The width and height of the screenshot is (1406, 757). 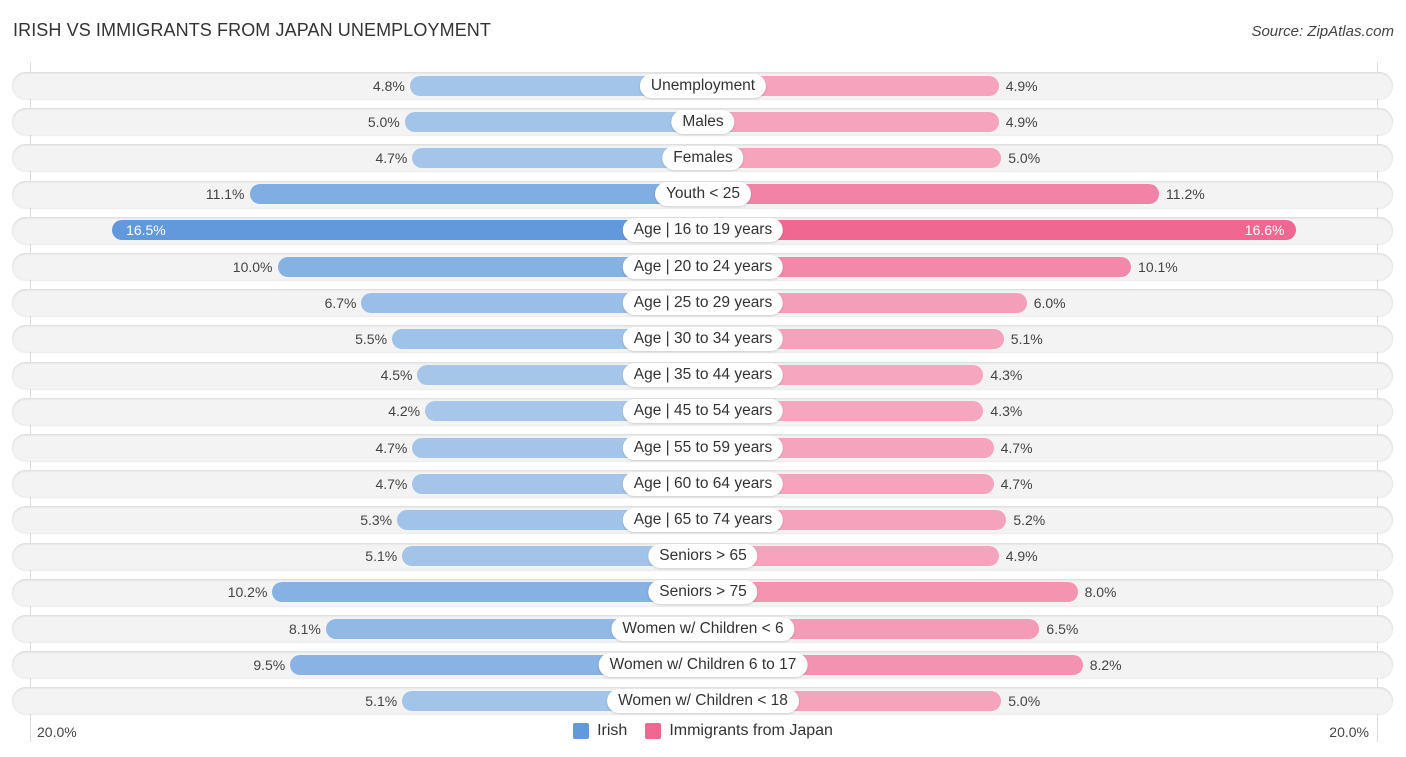 What do you see at coordinates (703, 483) in the screenshot?
I see `category-label: Age | 60 to 64 years` at bounding box center [703, 483].